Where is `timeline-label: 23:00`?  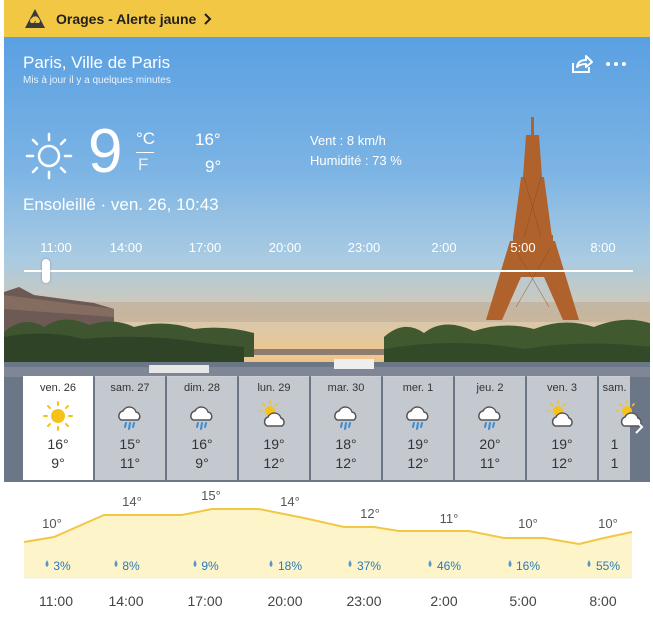 timeline-label: 23:00 is located at coordinates (364, 247).